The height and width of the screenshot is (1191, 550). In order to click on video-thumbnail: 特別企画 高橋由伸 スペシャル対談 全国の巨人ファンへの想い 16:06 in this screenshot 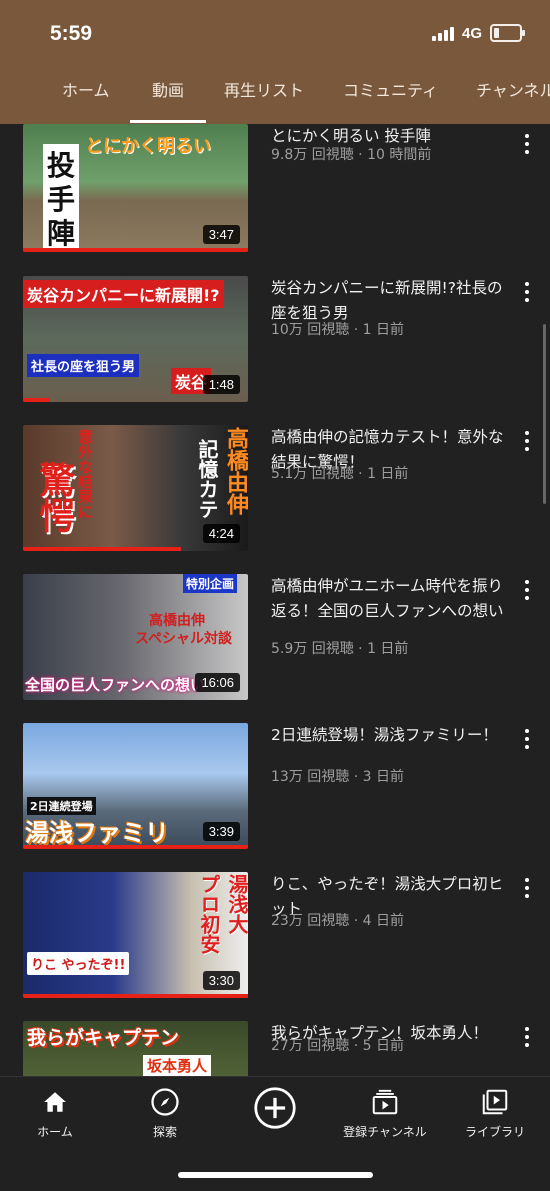, I will do `click(135, 637)`.